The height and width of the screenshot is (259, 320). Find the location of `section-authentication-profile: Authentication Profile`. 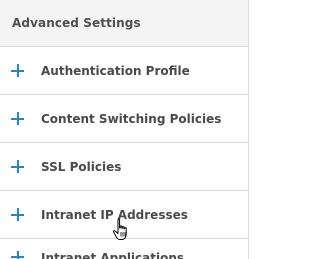

section-authentication-profile: Authentication Profile is located at coordinates (124, 71).